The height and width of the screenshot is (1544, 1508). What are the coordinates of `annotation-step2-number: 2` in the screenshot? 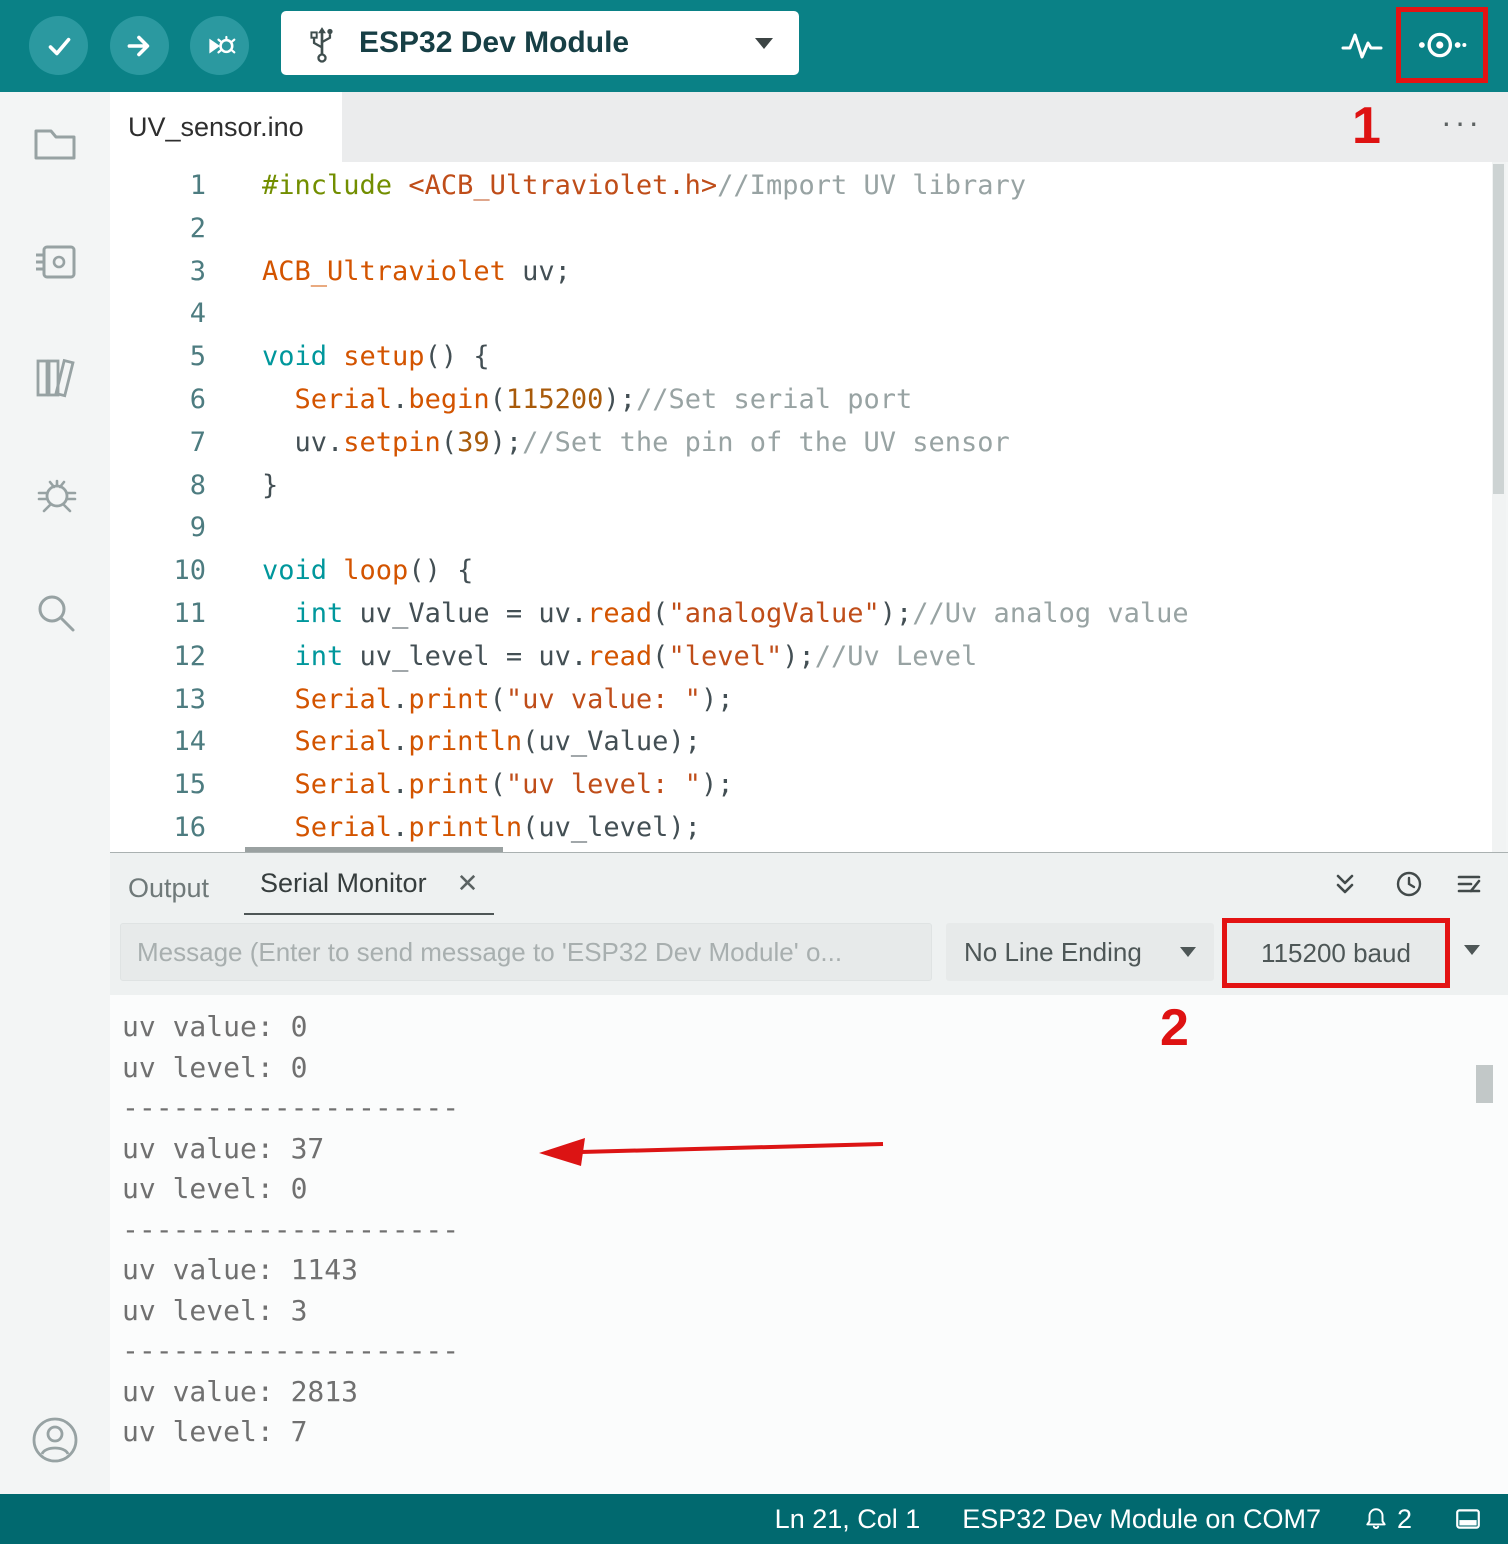 It's located at (1174, 1028).